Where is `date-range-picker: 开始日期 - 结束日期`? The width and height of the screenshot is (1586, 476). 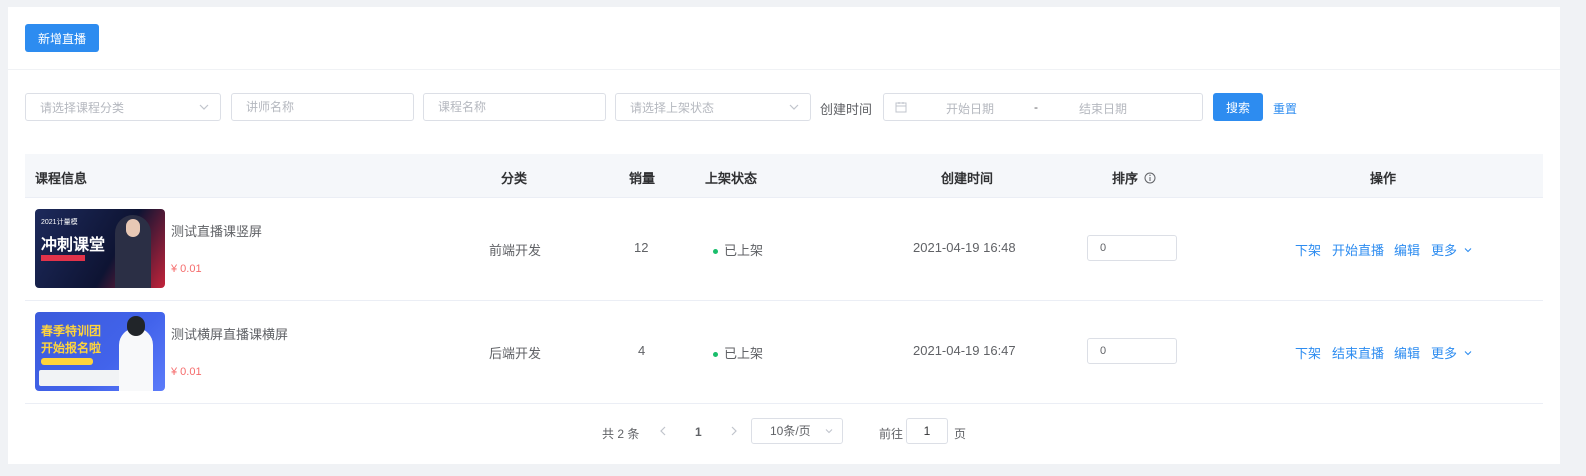
date-range-picker: 开始日期 - 结束日期 is located at coordinates (1043, 107).